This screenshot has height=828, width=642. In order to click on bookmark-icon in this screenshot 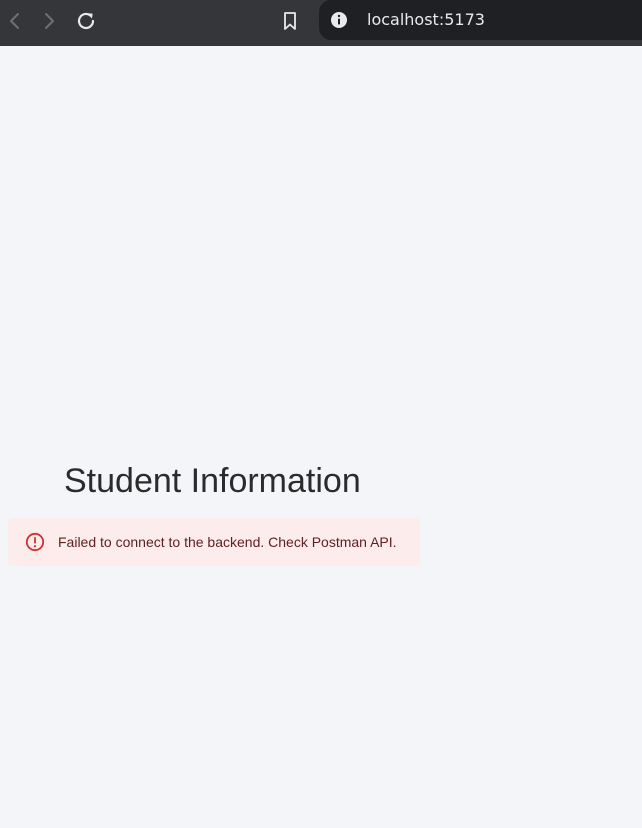, I will do `click(290, 21)`.